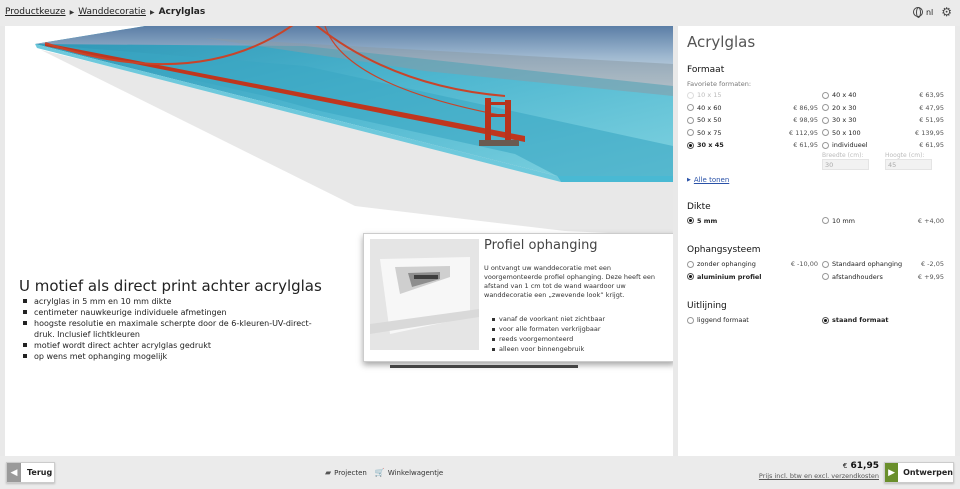 This screenshot has width=960, height=489. Describe the element at coordinates (710, 145) in the screenshot. I see `option-label: 30 x 45` at that location.